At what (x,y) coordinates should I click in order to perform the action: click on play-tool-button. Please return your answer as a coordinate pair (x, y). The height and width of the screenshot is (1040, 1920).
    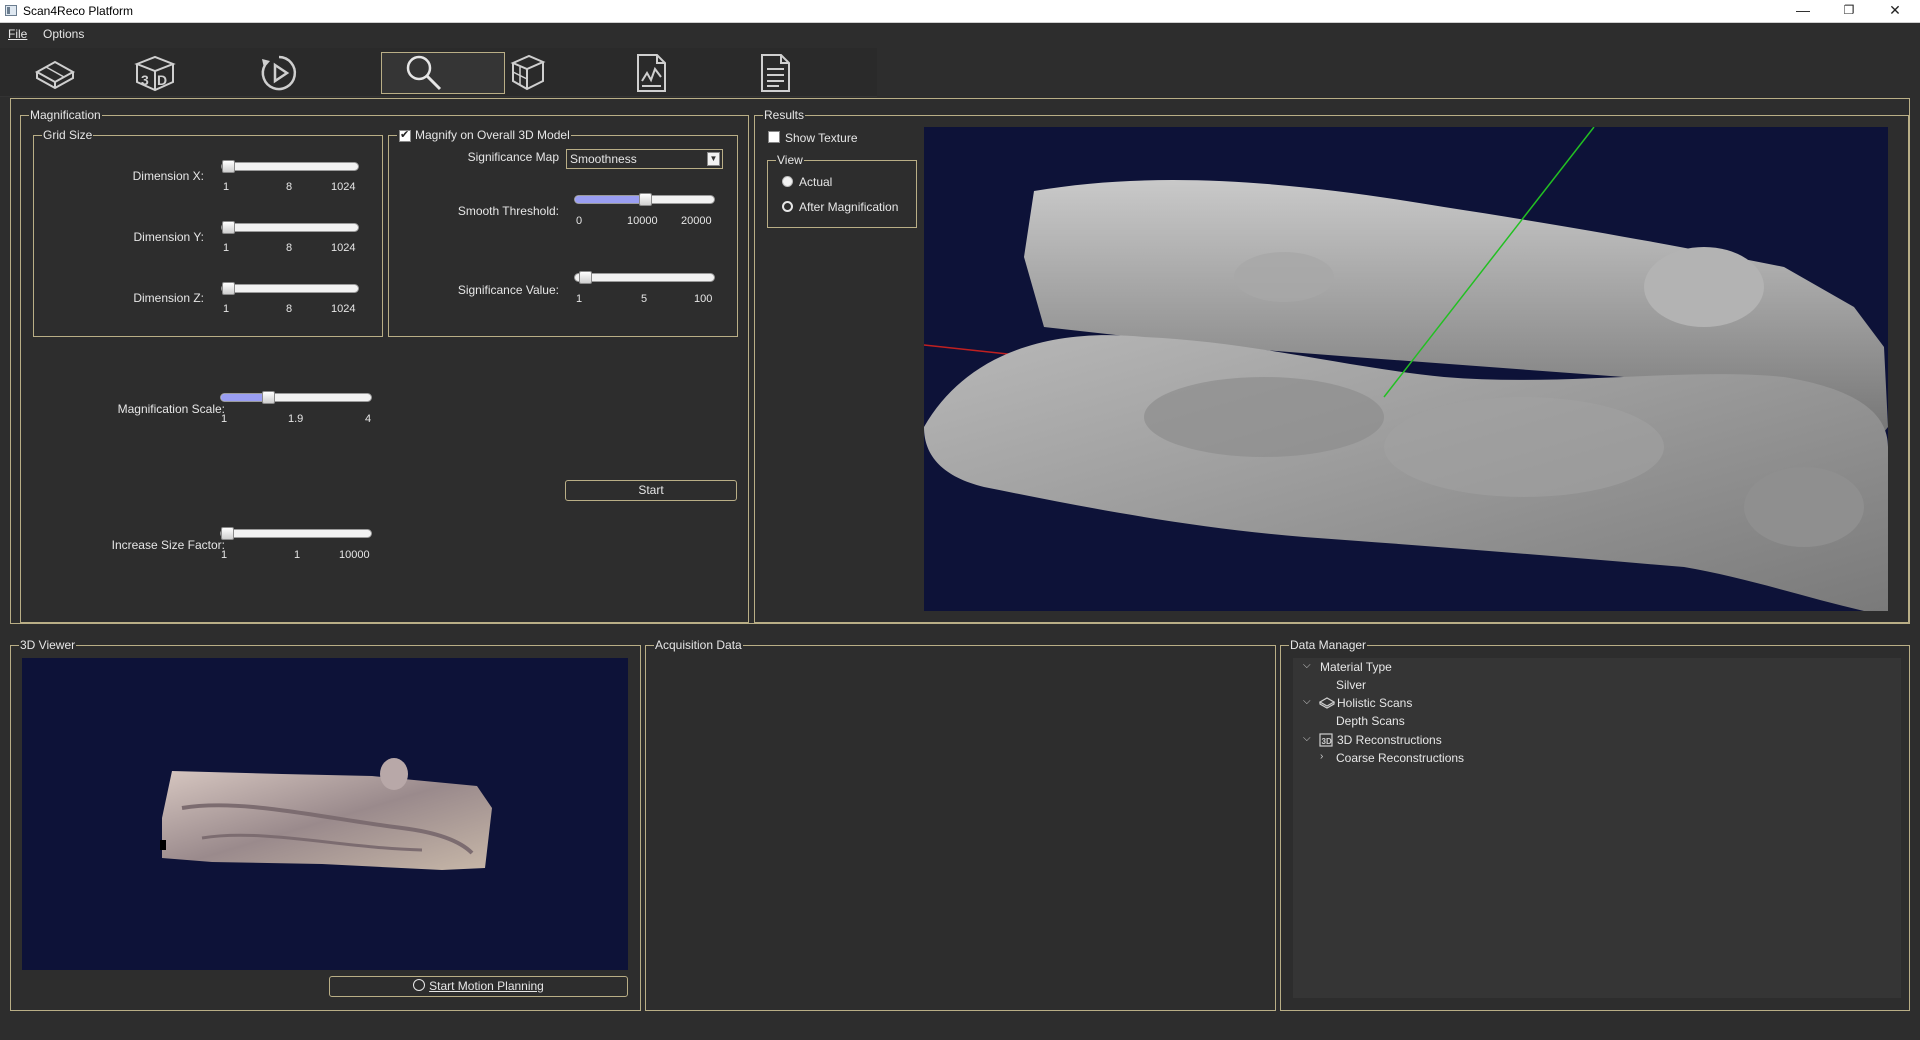
    Looking at the image, I should click on (279, 73).